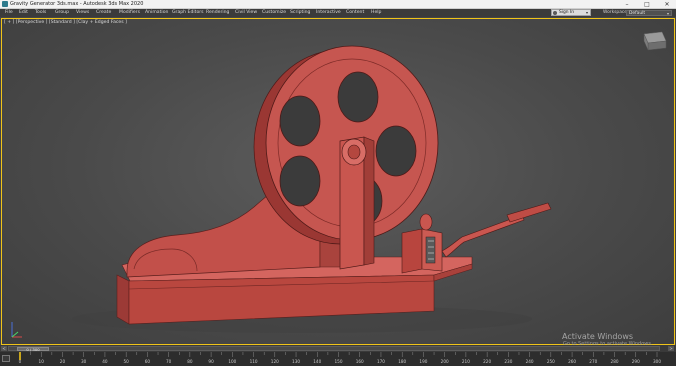 The height and width of the screenshot is (366, 676). I want to click on ruler-label: 290, so click(636, 361).